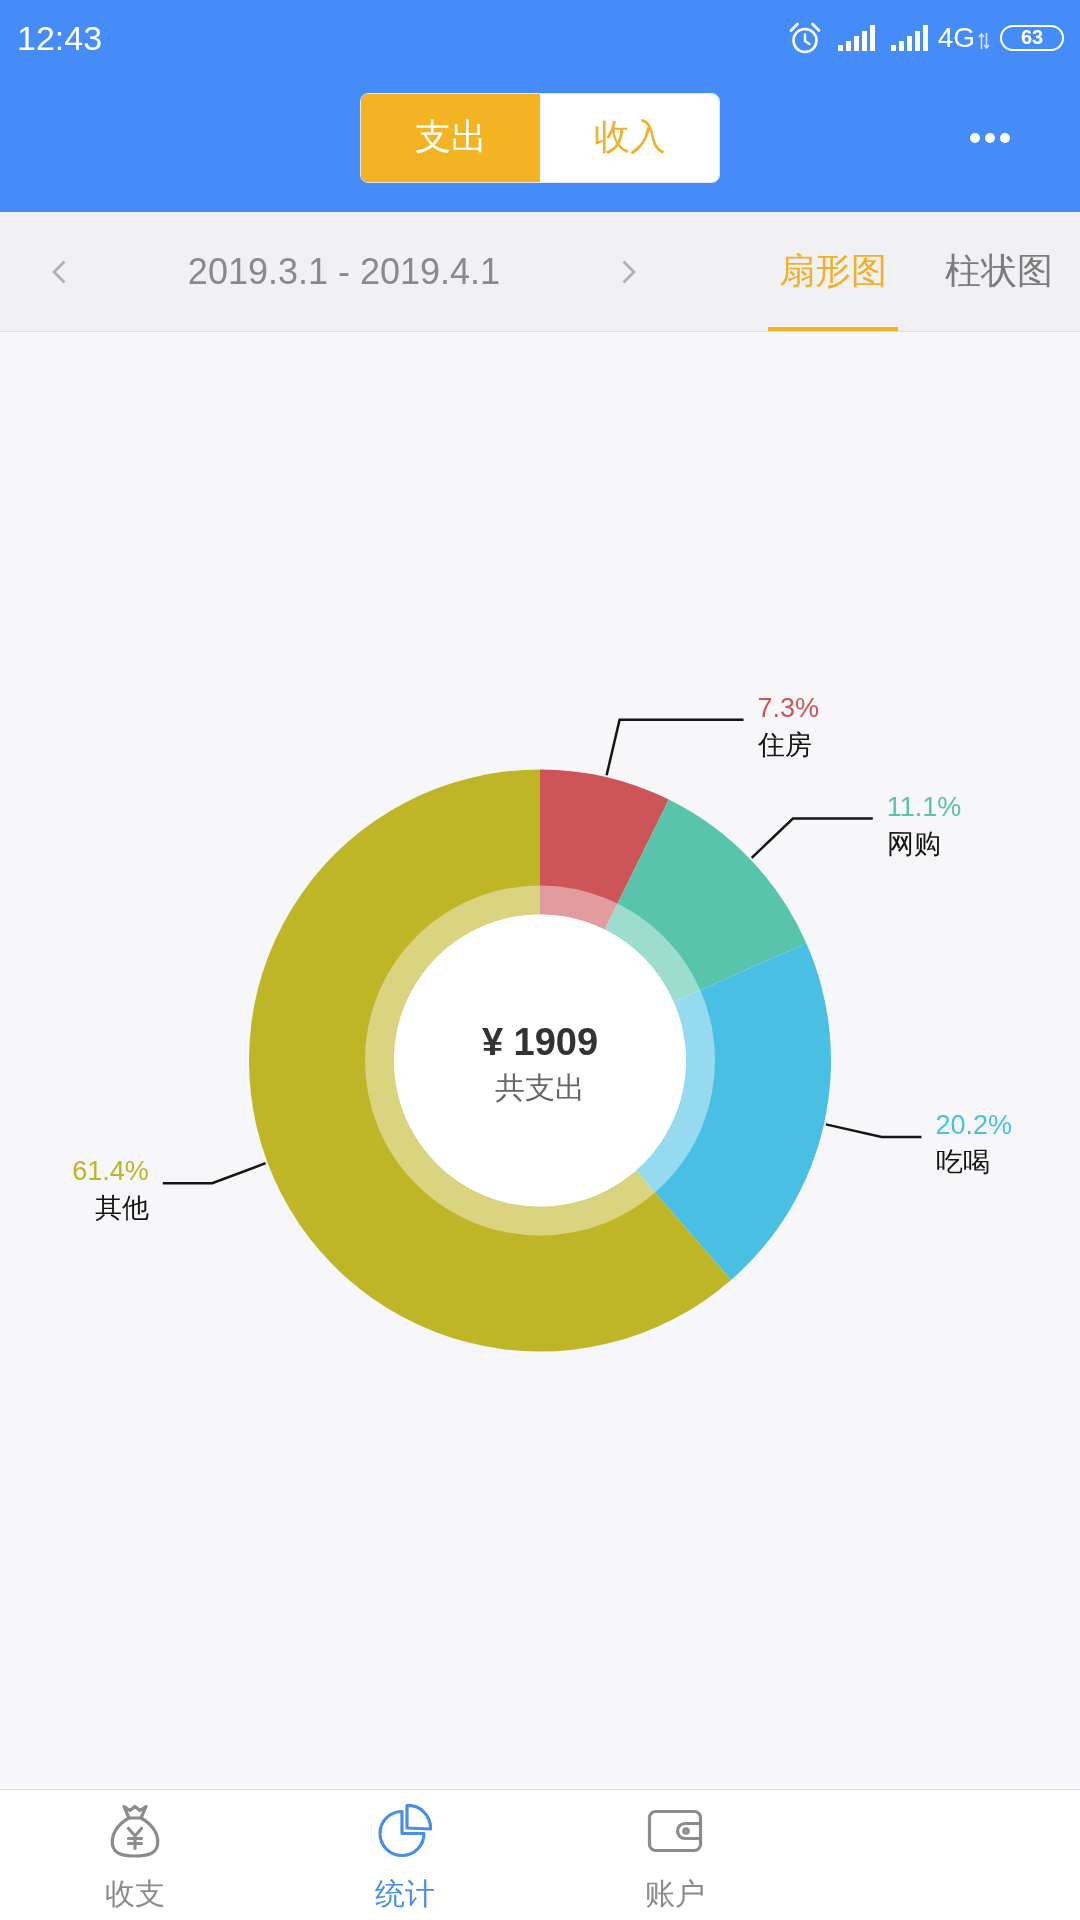  I want to click on percent-label: 61.4%, so click(110, 1172).